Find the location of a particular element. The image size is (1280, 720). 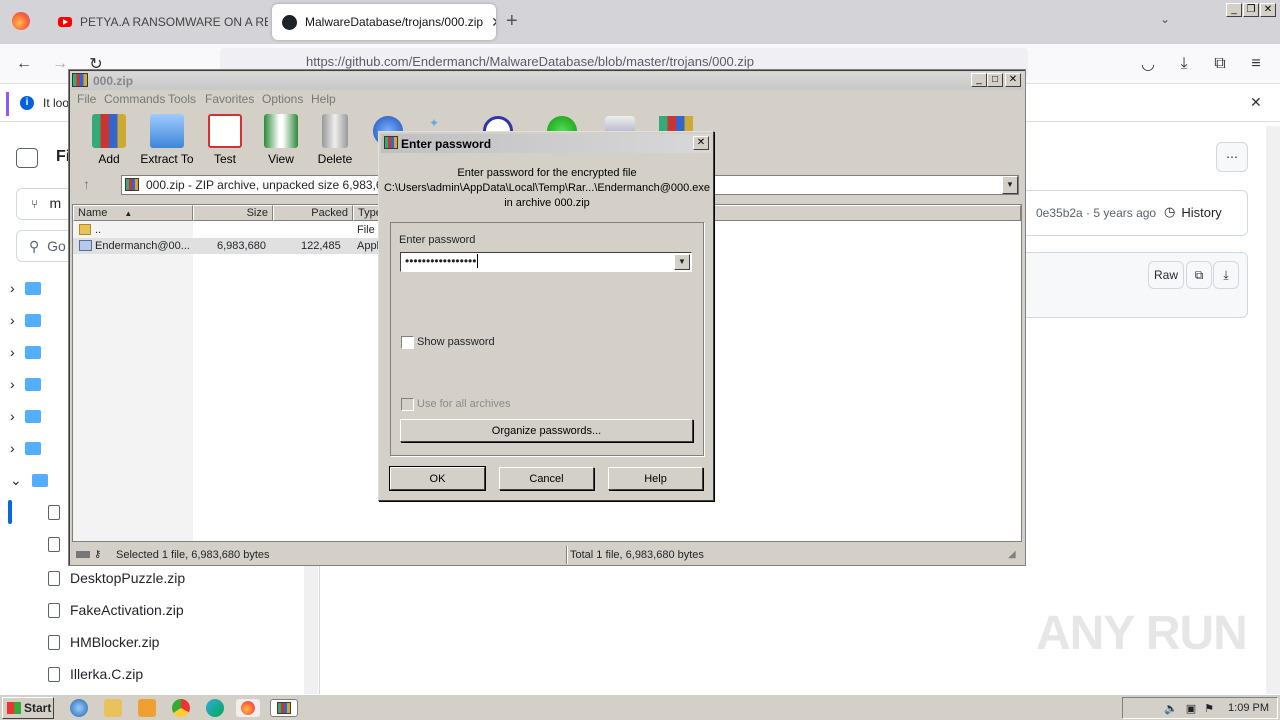

delete-button: Delete is located at coordinates (335, 140).